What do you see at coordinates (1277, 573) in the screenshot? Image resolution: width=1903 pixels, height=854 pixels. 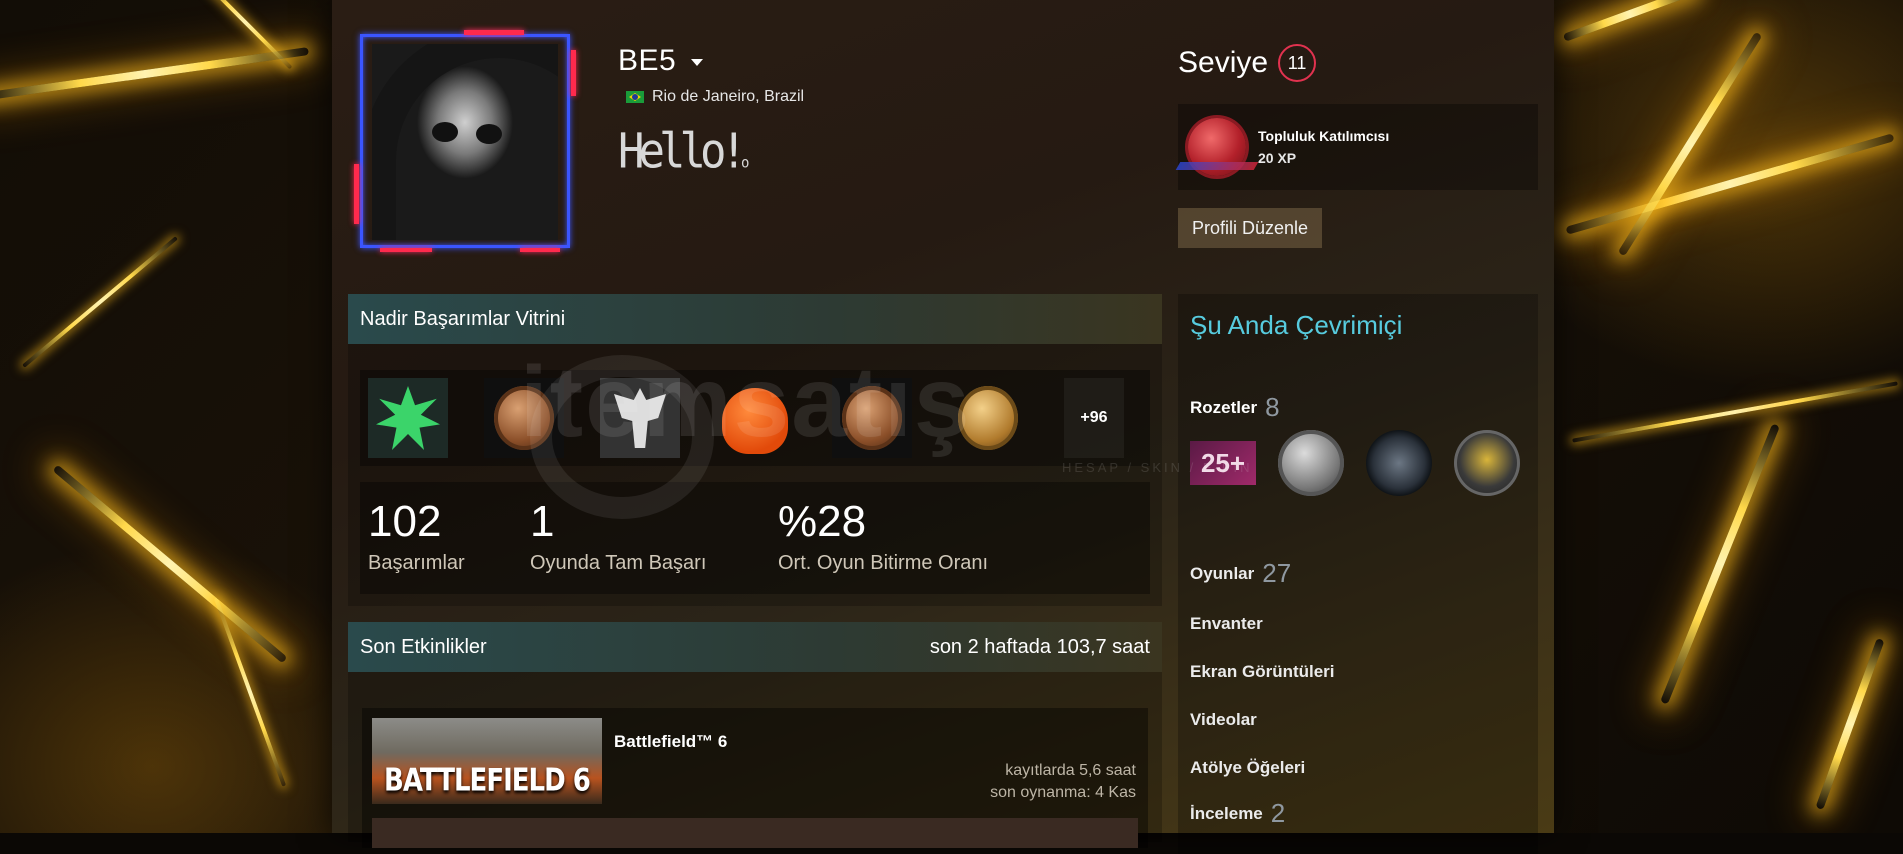 I see `games-count: 27` at bounding box center [1277, 573].